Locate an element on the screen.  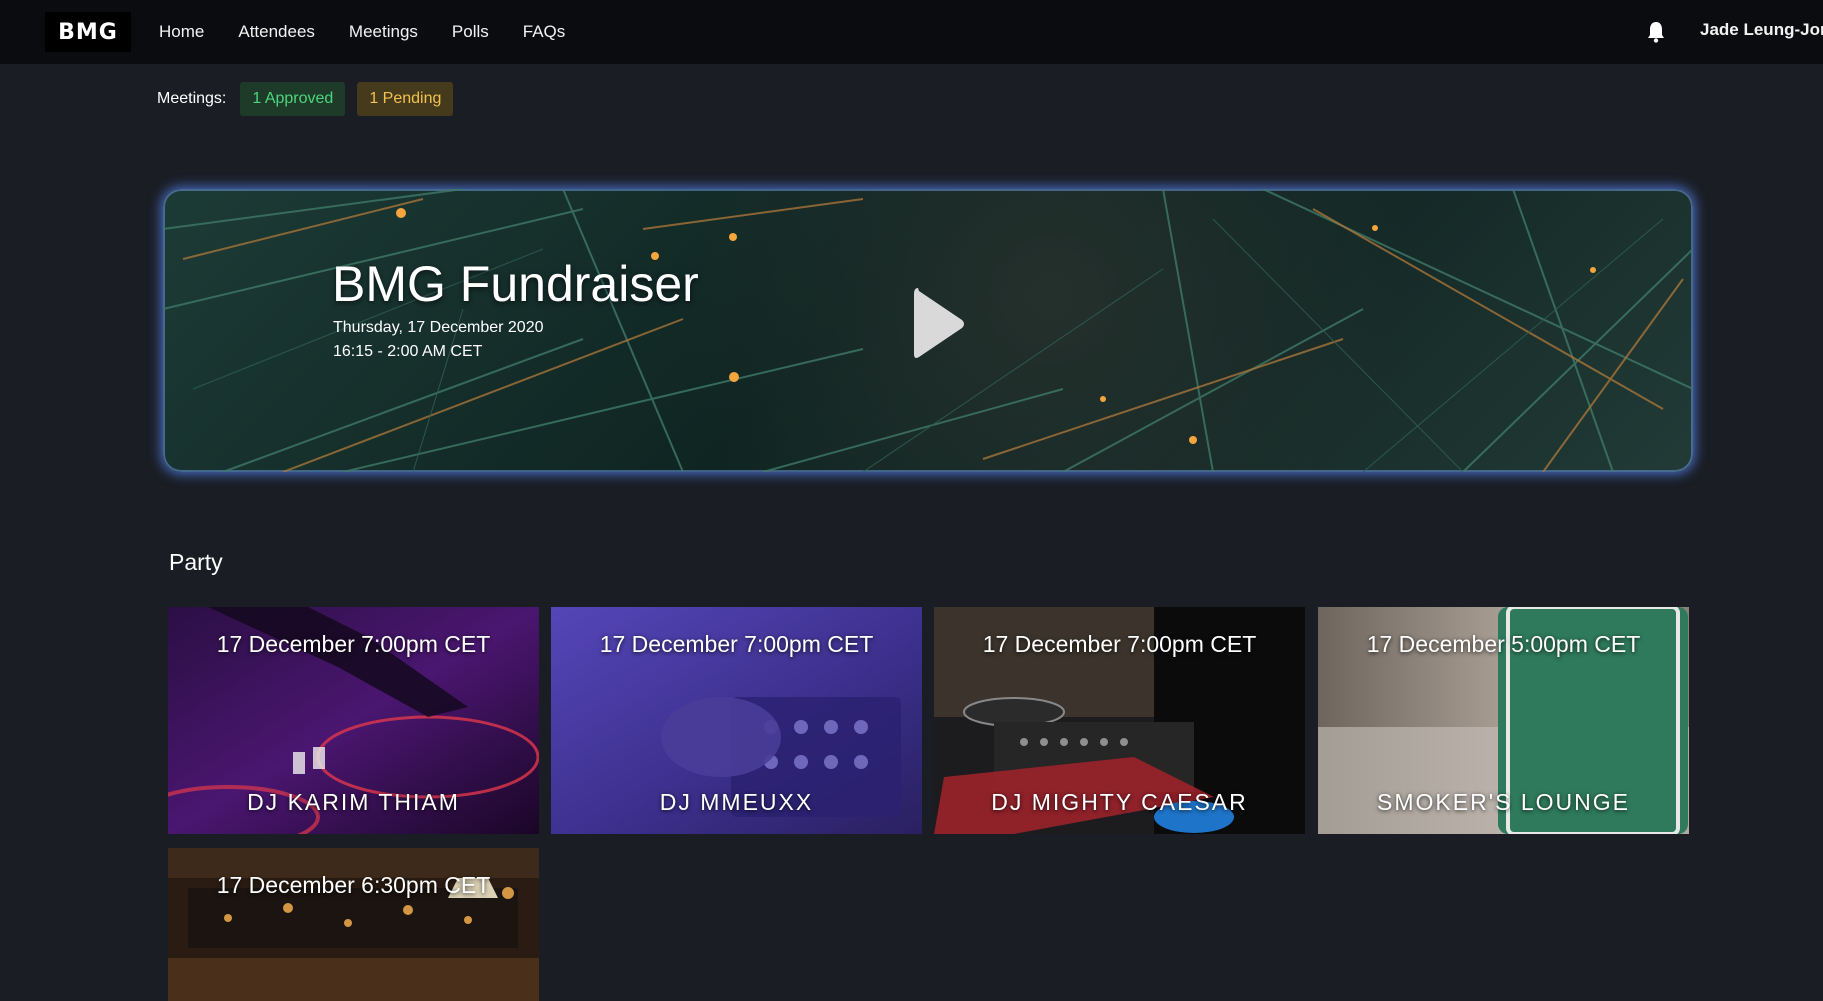
session-card-dj-mmeuxx: 17 December 7:00pm CET DJ MMEUXX is located at coordinates (736, 720).